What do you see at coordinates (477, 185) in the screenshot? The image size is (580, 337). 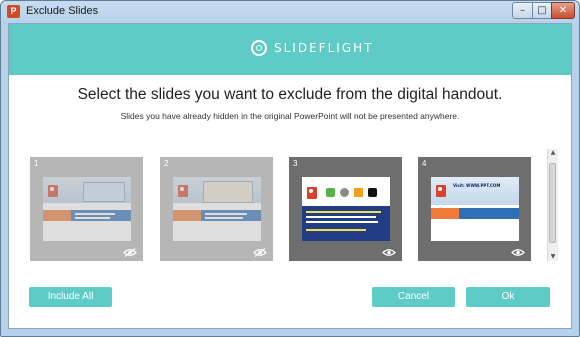 I see `slide-url-text: Visit: WWW.PPT.COM` at bounding box center [477, 185].